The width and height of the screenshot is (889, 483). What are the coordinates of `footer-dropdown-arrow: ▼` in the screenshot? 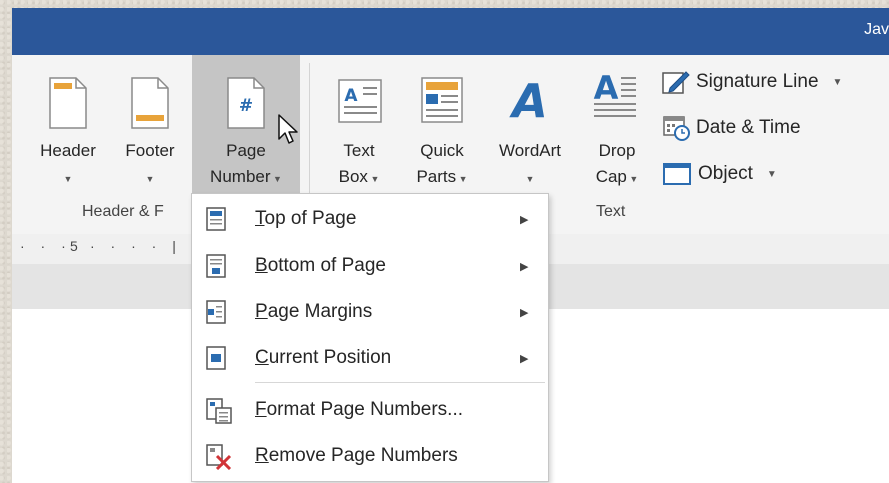 It's located at (150, 179).